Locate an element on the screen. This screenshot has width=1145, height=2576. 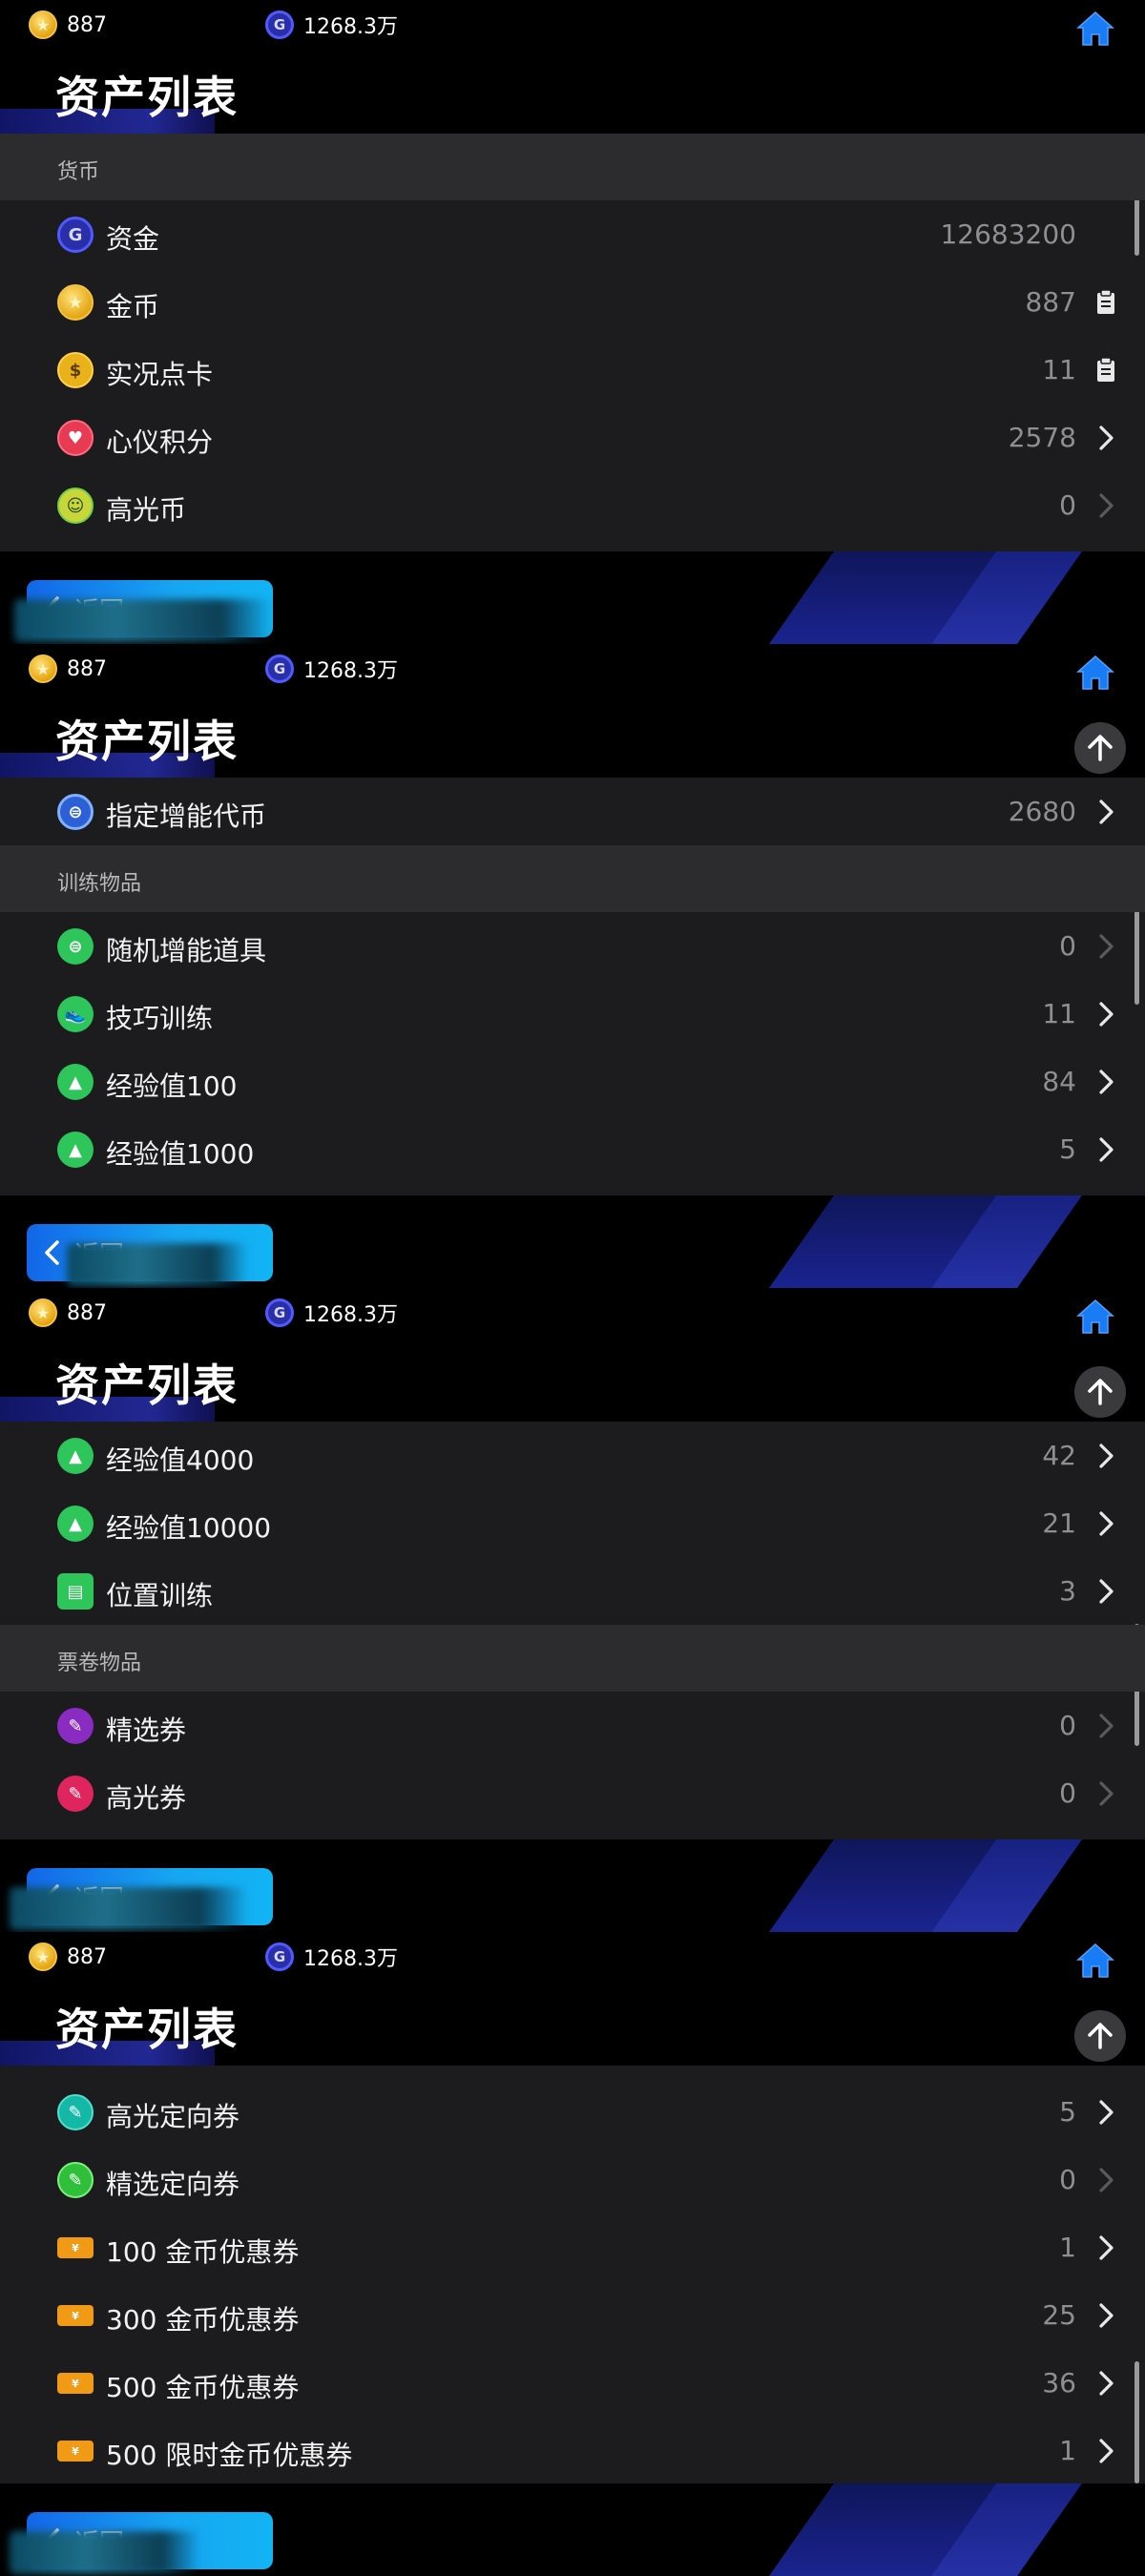
list-item-coupon-500: ¥ 500 金币优惠券 36 is located at coordinates (572, 2383).